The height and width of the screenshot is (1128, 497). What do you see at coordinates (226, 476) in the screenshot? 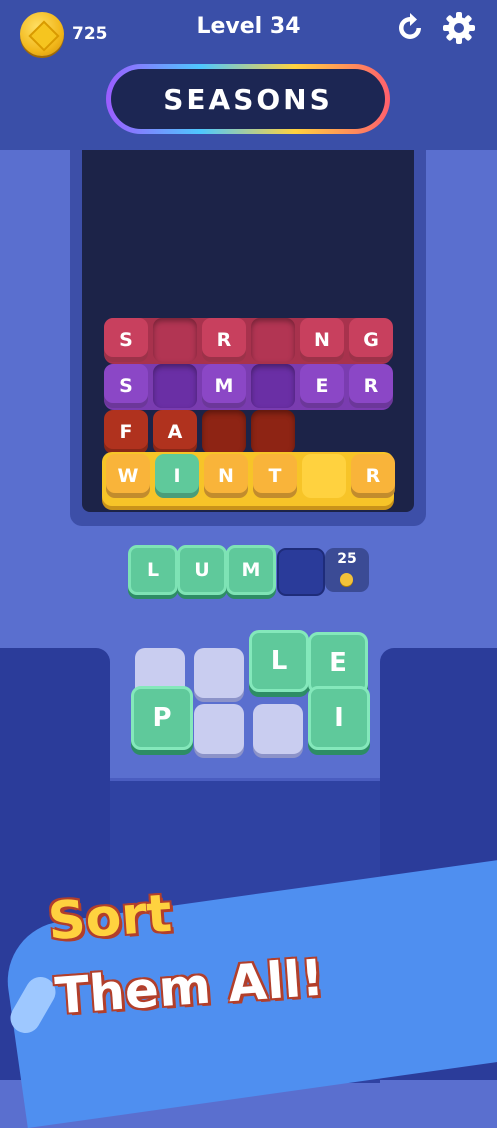
I see `tile-winter-n: N` at bounding box center [226, 476].